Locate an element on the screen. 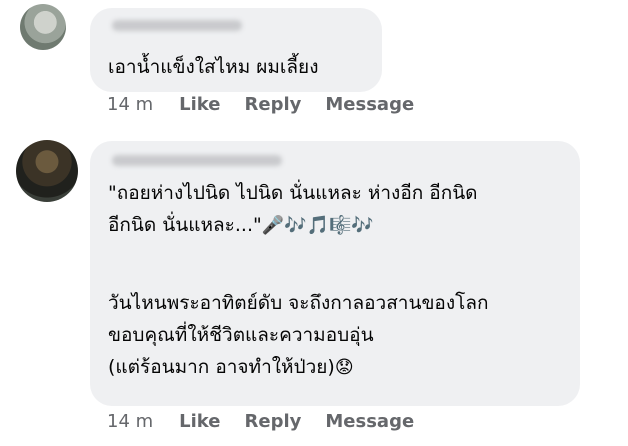  comment-bubble: เอาน้ำแข็งใสไหม ผมเลี้ยง is located at coordinates (236, 50).